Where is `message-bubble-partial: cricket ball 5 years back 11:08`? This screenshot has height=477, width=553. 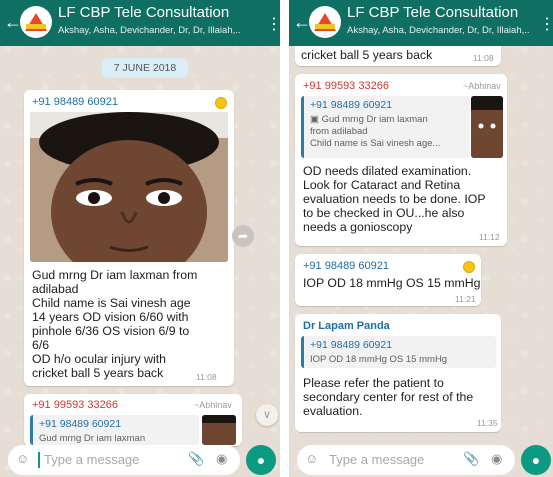
message-bubble-partial: cricket ball 5 years back 11:08 is located at coordinates (398, 56).